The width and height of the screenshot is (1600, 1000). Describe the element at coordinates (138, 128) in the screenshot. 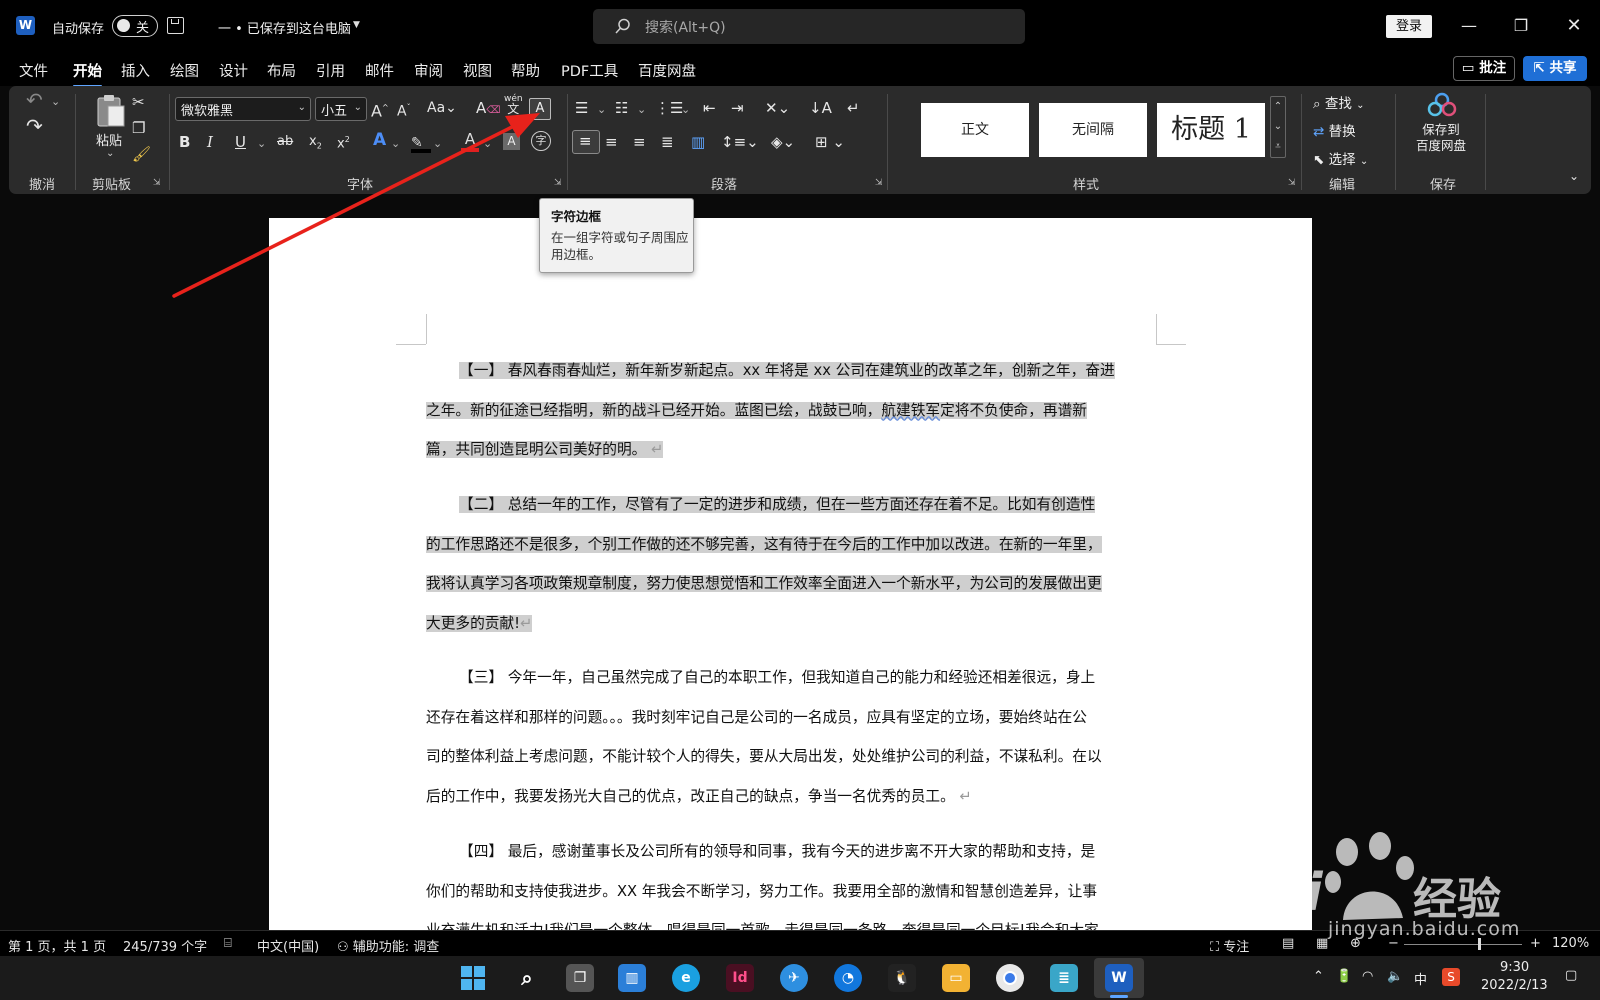

I see `copy-icon: ❐` at that location.